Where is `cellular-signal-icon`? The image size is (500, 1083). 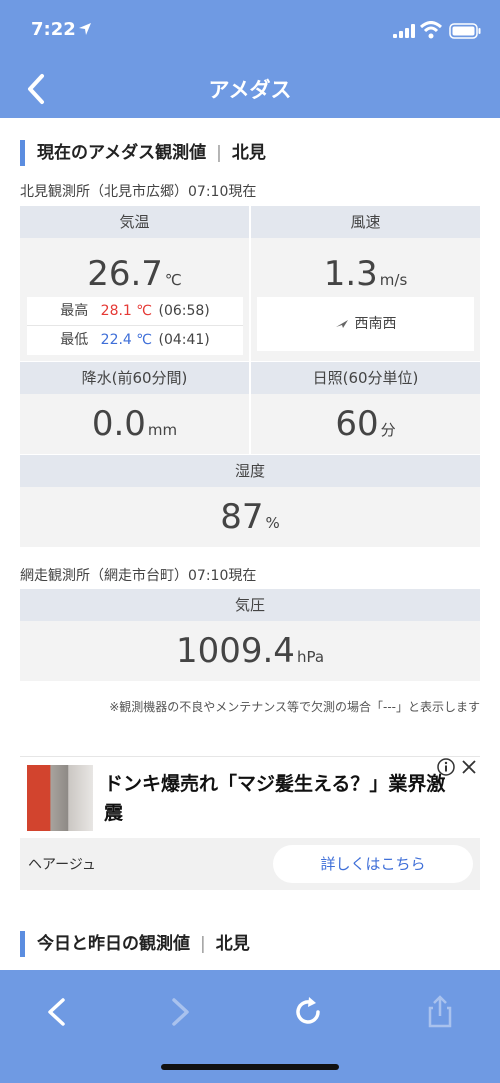 cellular-signal-icon is located at coordinates (404, 31).